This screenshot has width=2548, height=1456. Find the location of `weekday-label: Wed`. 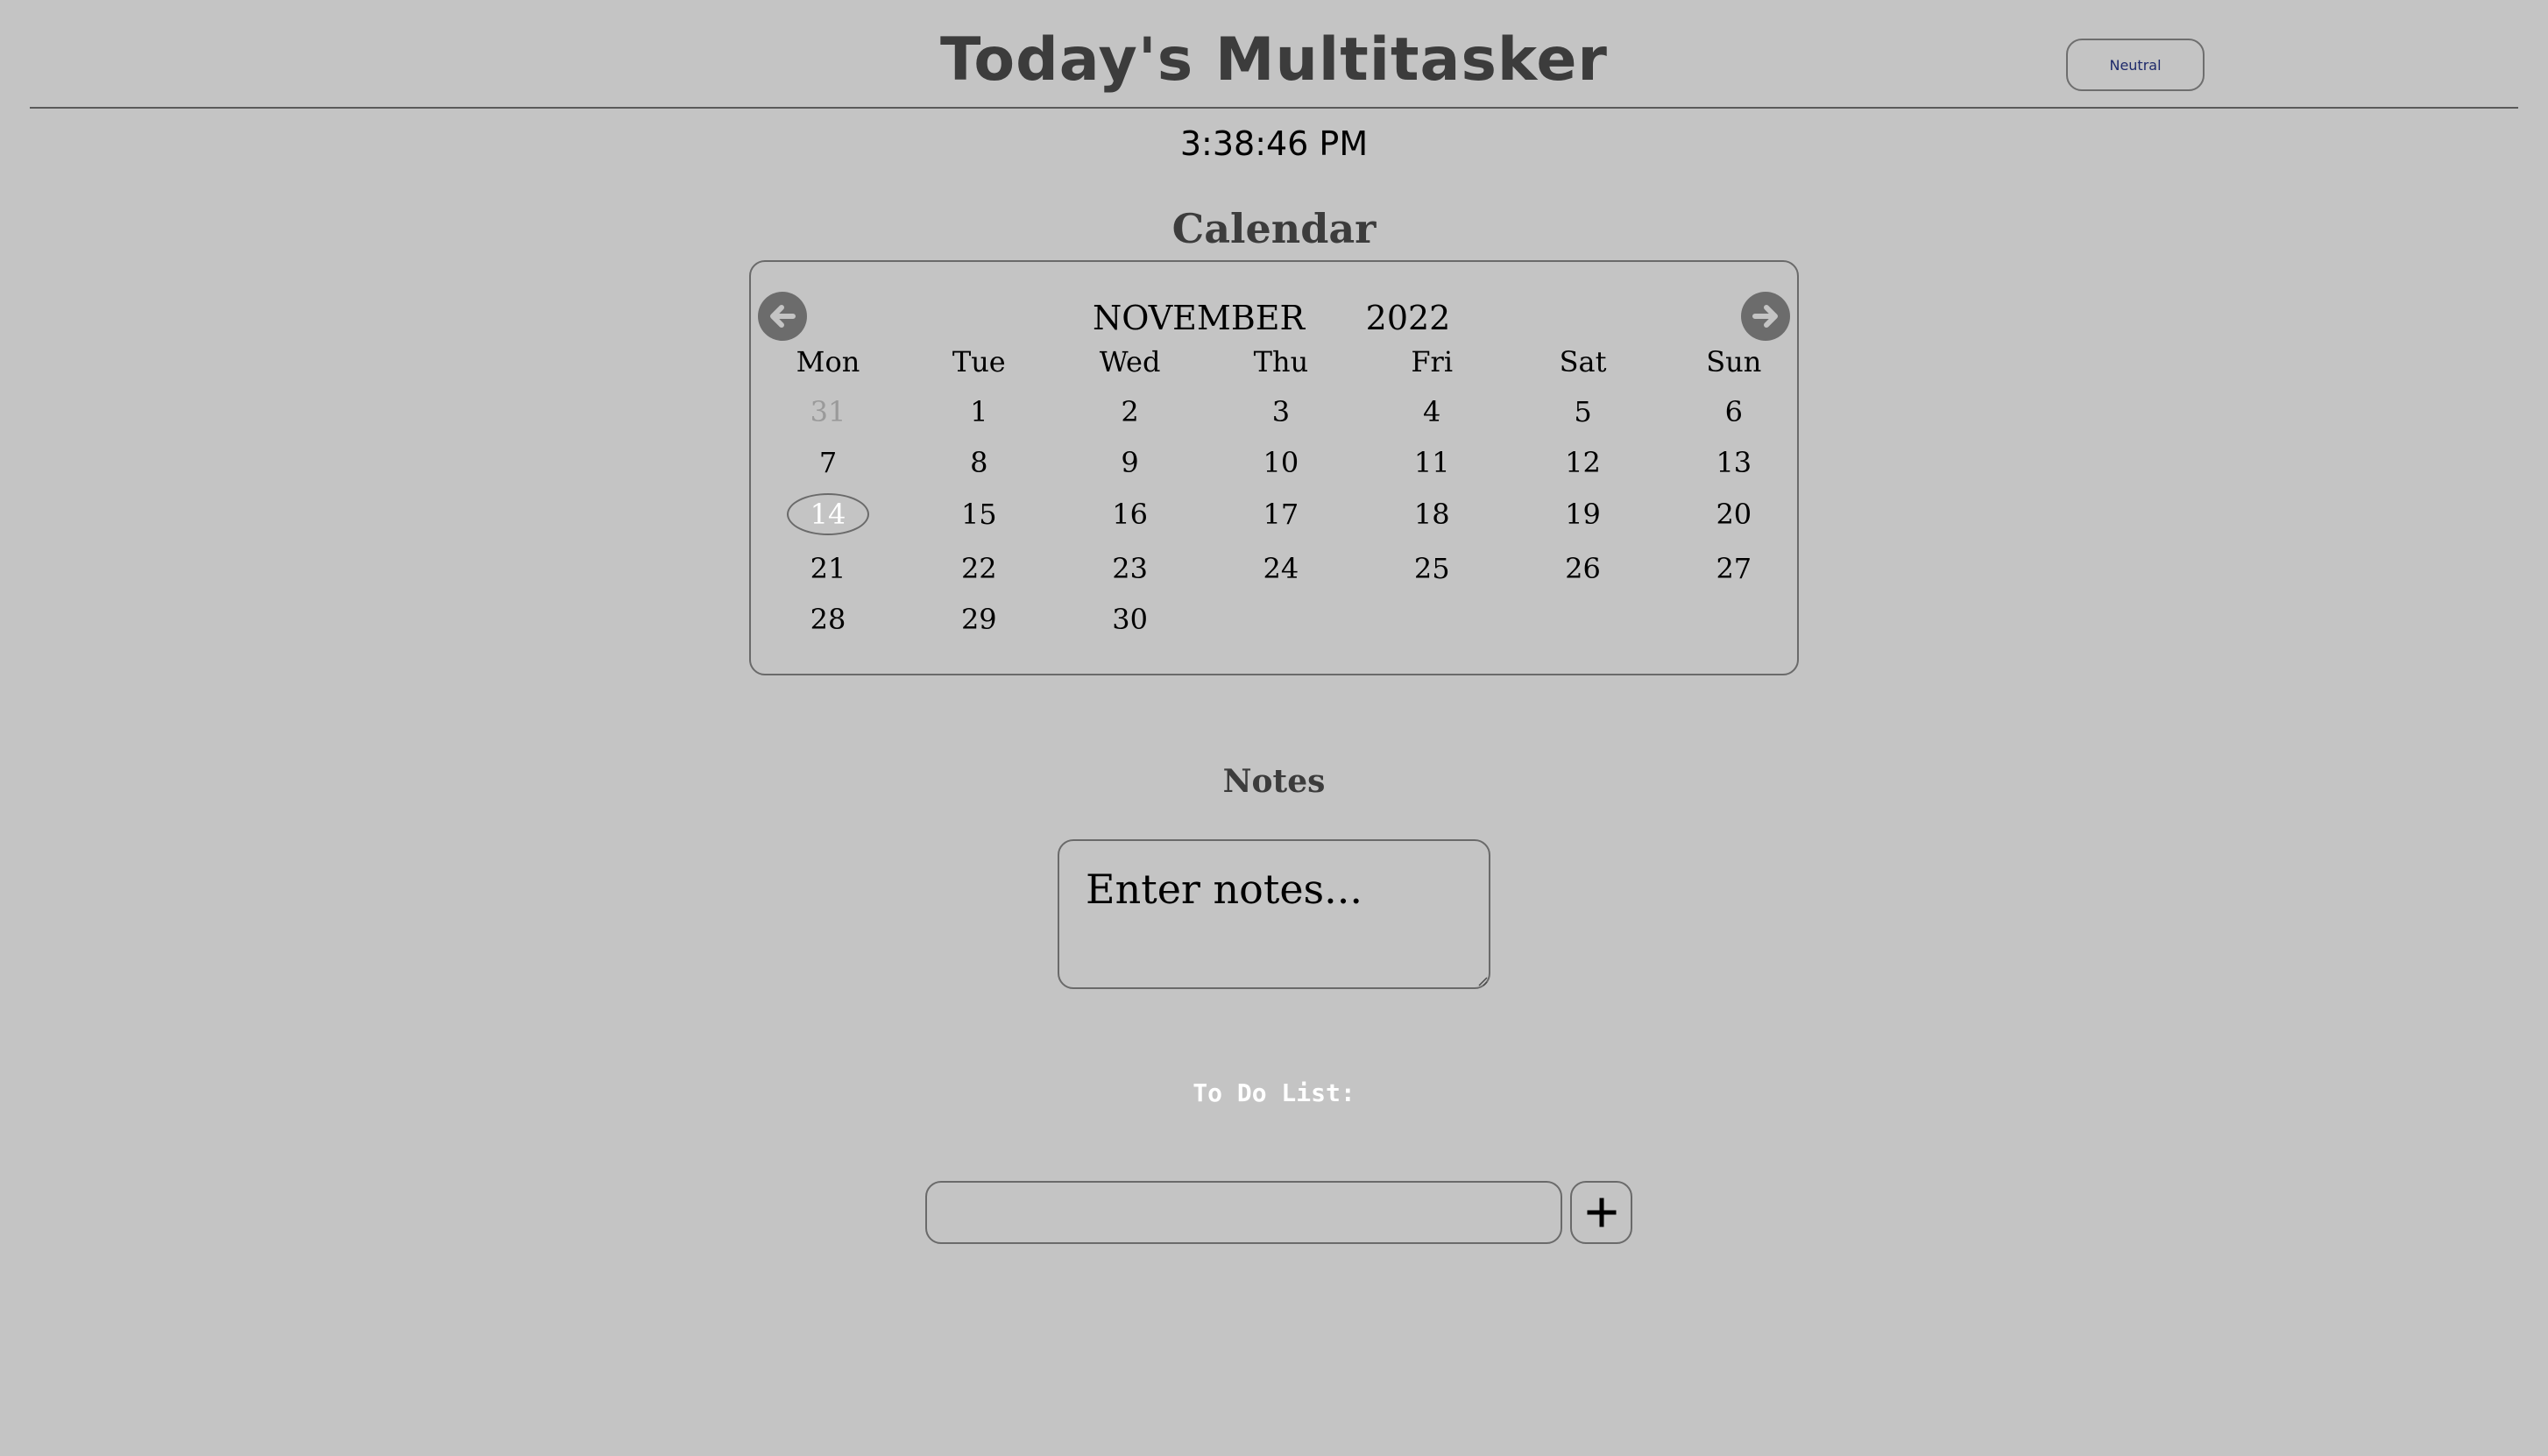

weekday-label: Wed is located at coordinates (1130, 361).